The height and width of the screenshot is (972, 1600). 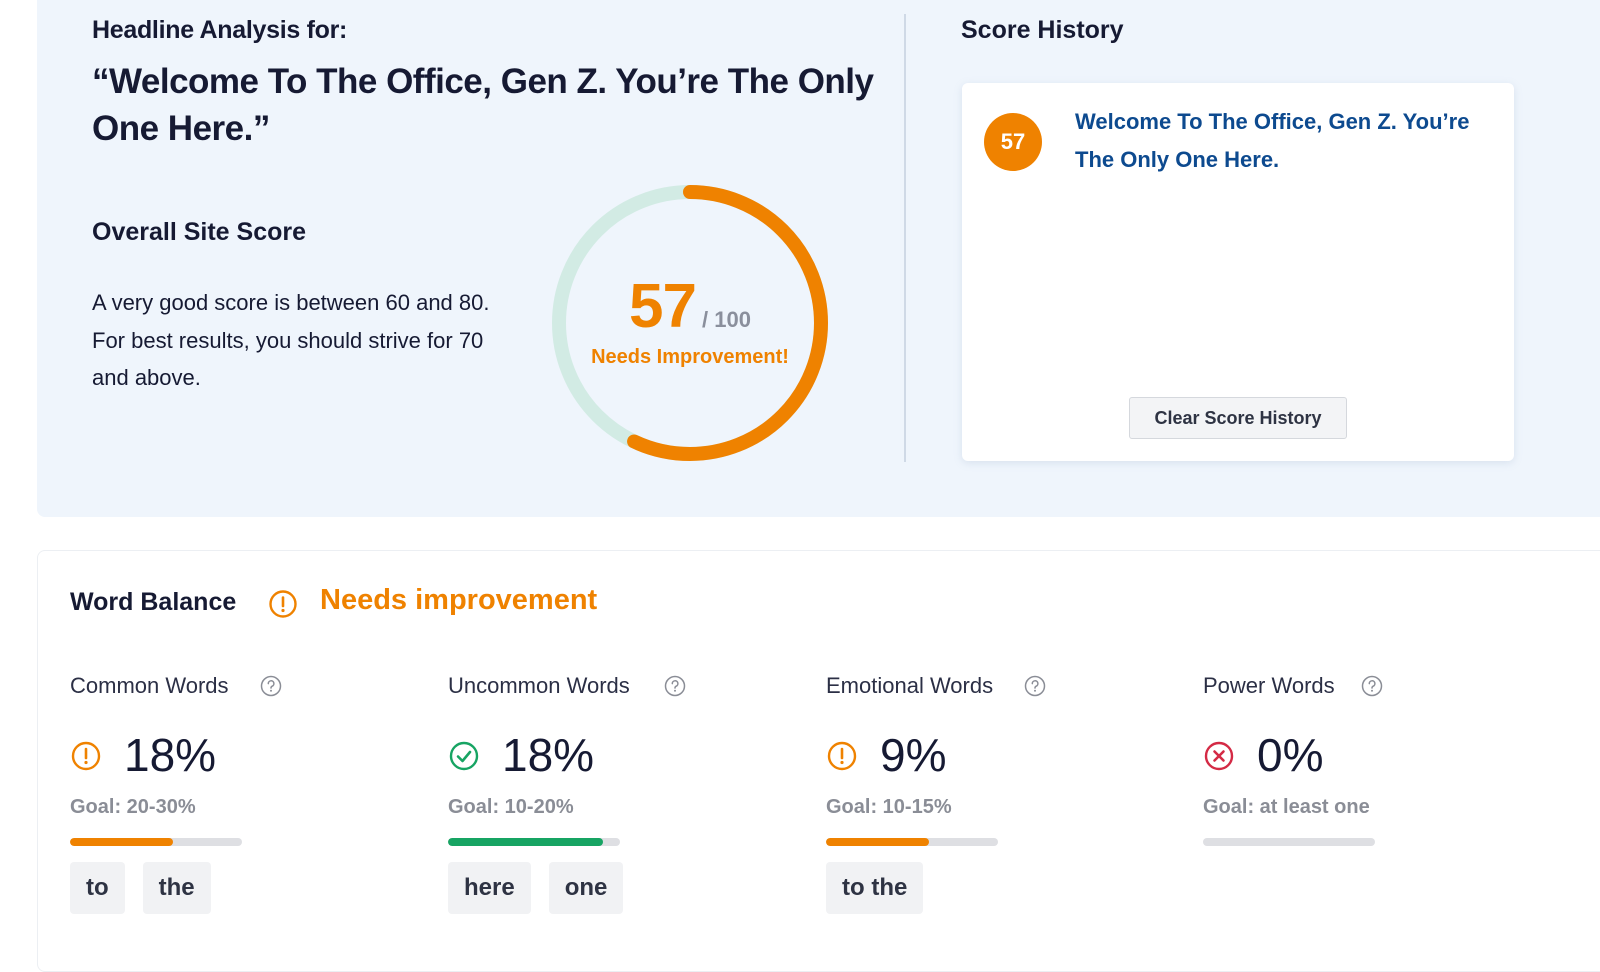 What do you see at coordinates (1042, 30) in the screenshot?
I see `score-history-title: Score History` at bounding box center [1042, 30].